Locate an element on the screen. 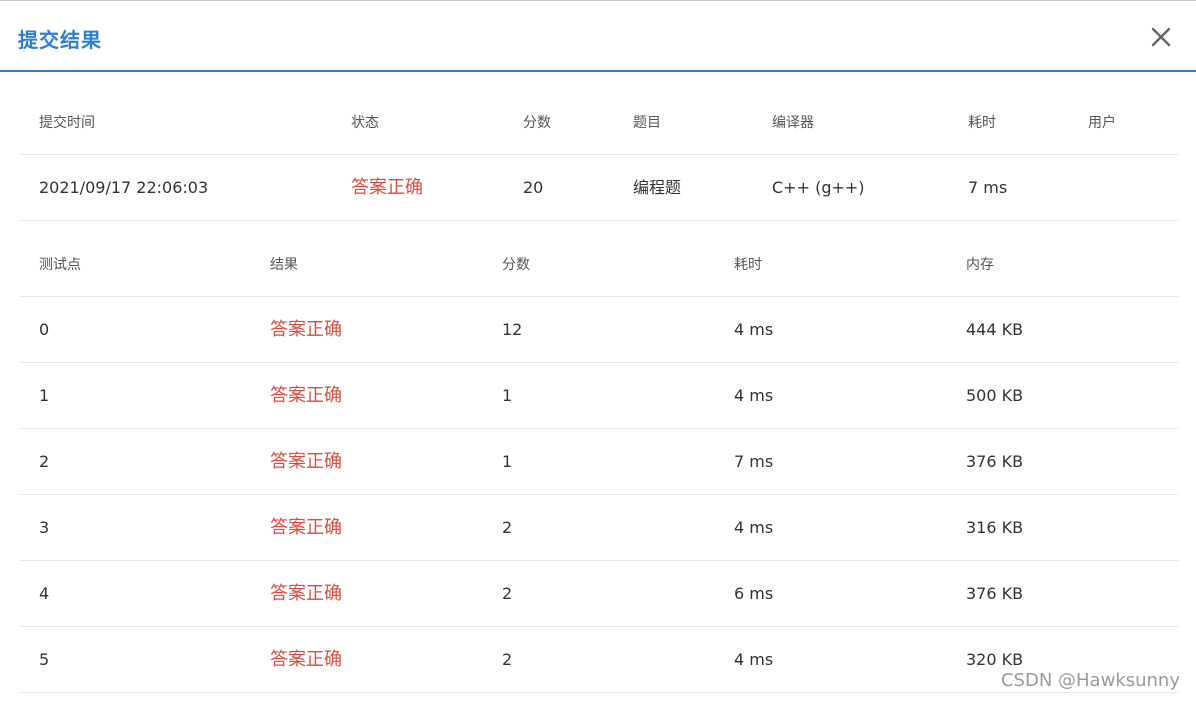 The image size is (1196, 703). status-link: 答案正确 is located at coordinates (387, 188).